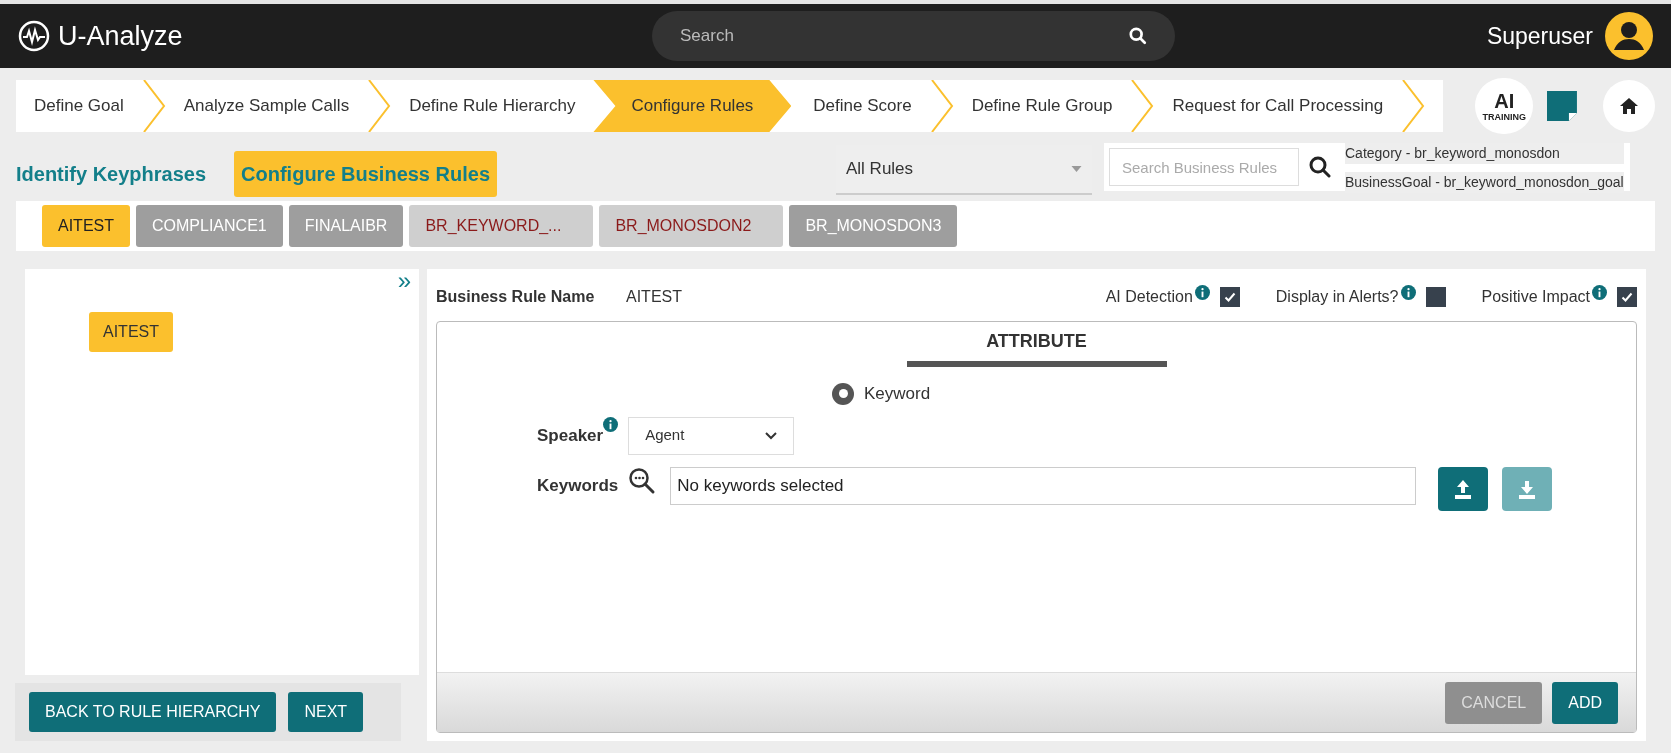 The image size is (1671, 753). Describe the element at coordinates (131, 332) in the screenshot. I see `tree-item: AITEST` at that location.